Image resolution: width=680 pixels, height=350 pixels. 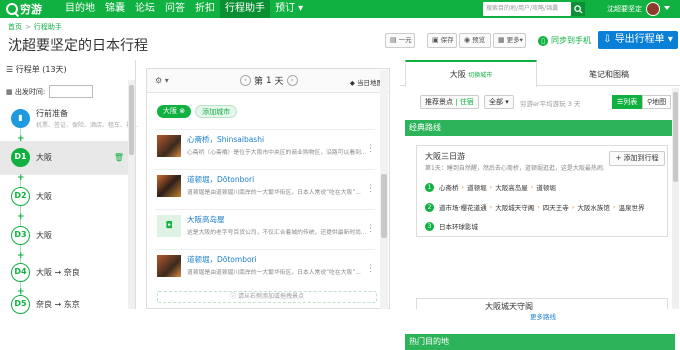 What do you see at coordinates (292, 80) in the screenshot?
I see `next-day-icon: ›` at bounding box center [292, 80].